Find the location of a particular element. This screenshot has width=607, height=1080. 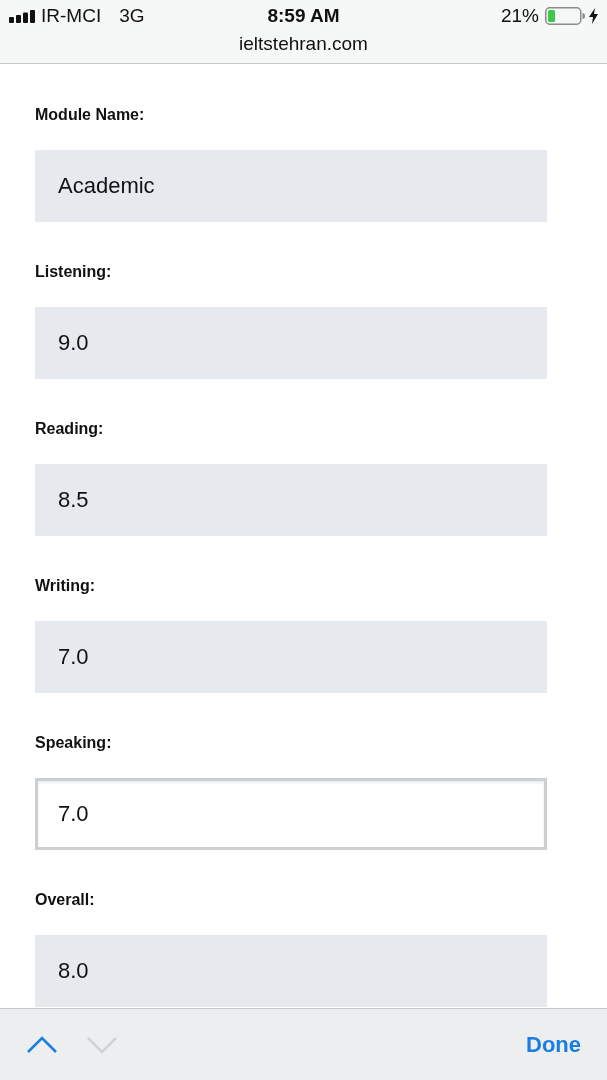

field-label: Module Name: is located at coordinates (90, 115).